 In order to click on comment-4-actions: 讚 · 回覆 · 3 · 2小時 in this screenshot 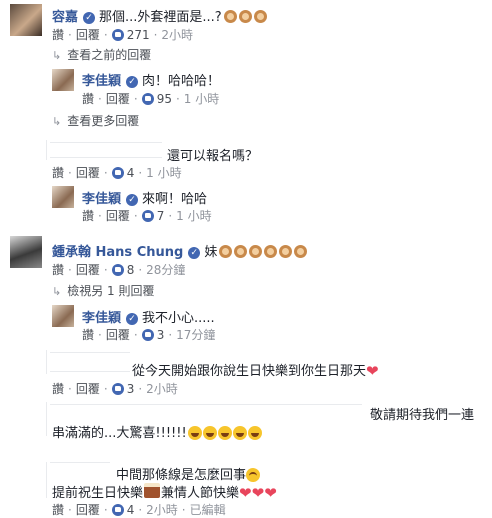, I will do `click(115, 389)`.